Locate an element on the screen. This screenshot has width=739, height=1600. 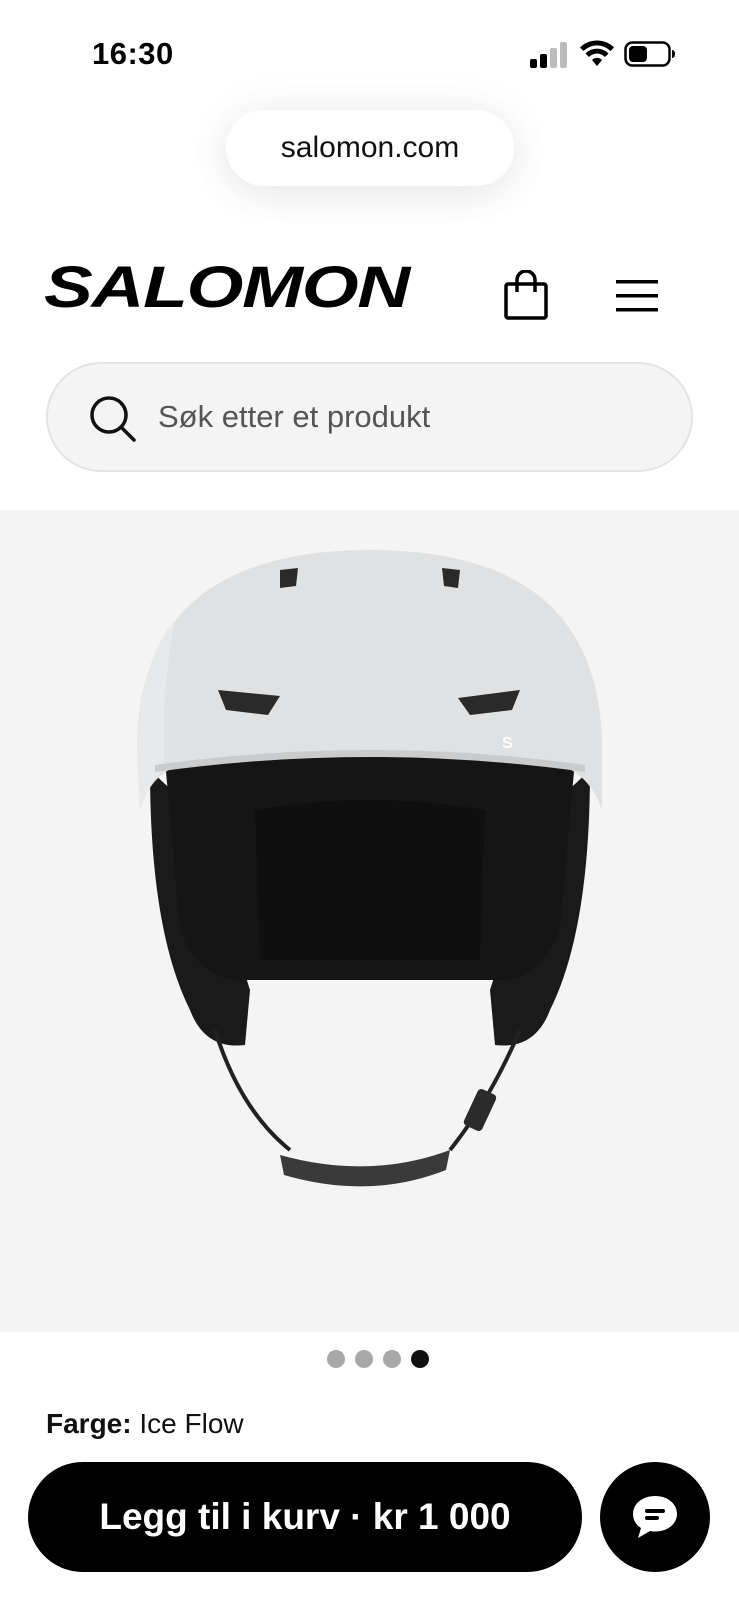
svg-text: S is located at coordinates (507, 743).